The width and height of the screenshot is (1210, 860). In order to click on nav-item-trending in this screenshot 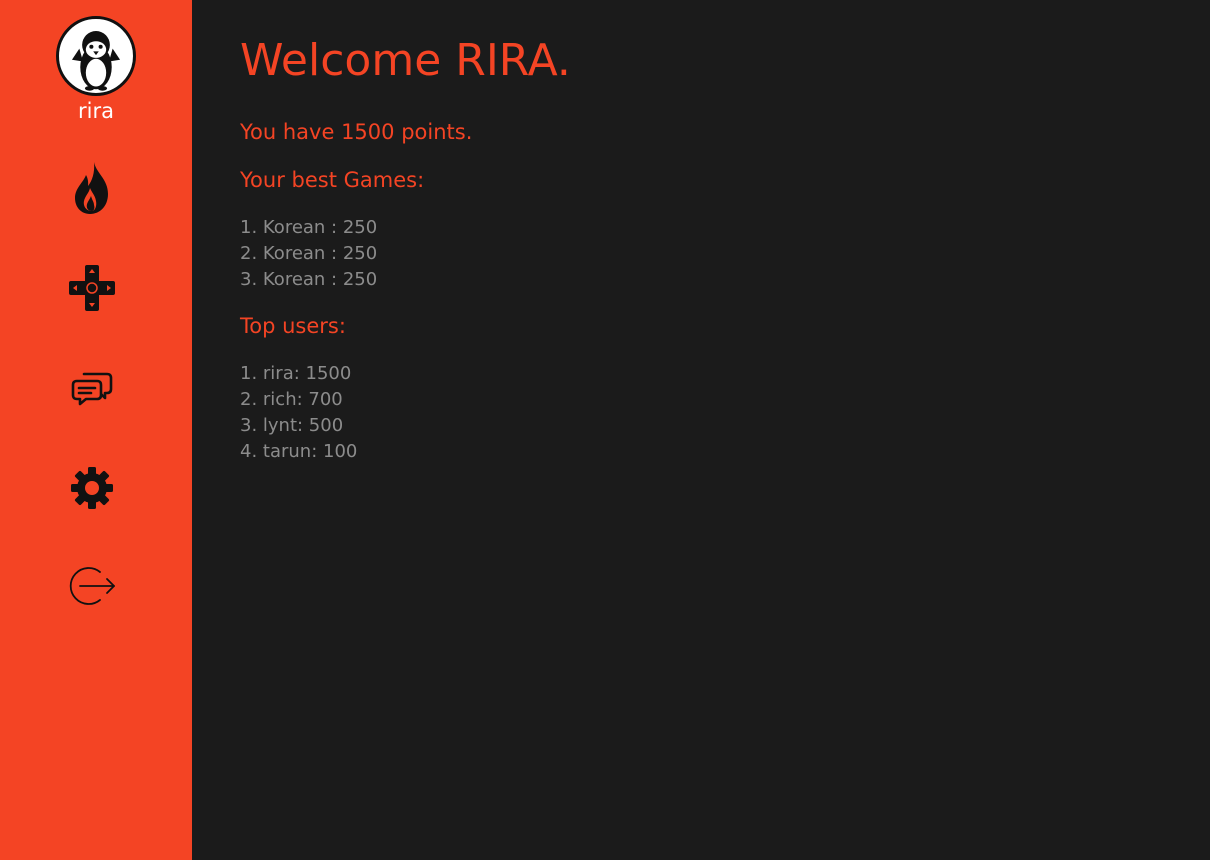, I will do `click(92, 188)`.